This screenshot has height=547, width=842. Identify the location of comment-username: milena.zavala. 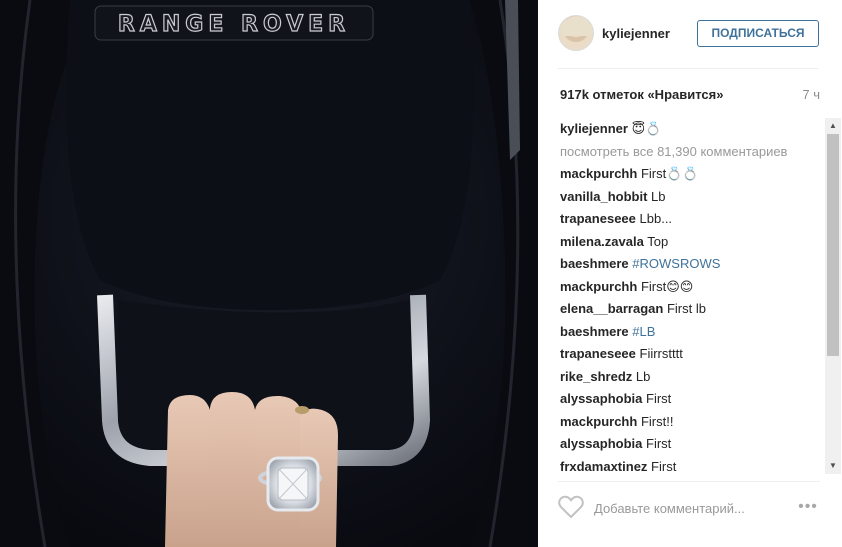
(602, 241).